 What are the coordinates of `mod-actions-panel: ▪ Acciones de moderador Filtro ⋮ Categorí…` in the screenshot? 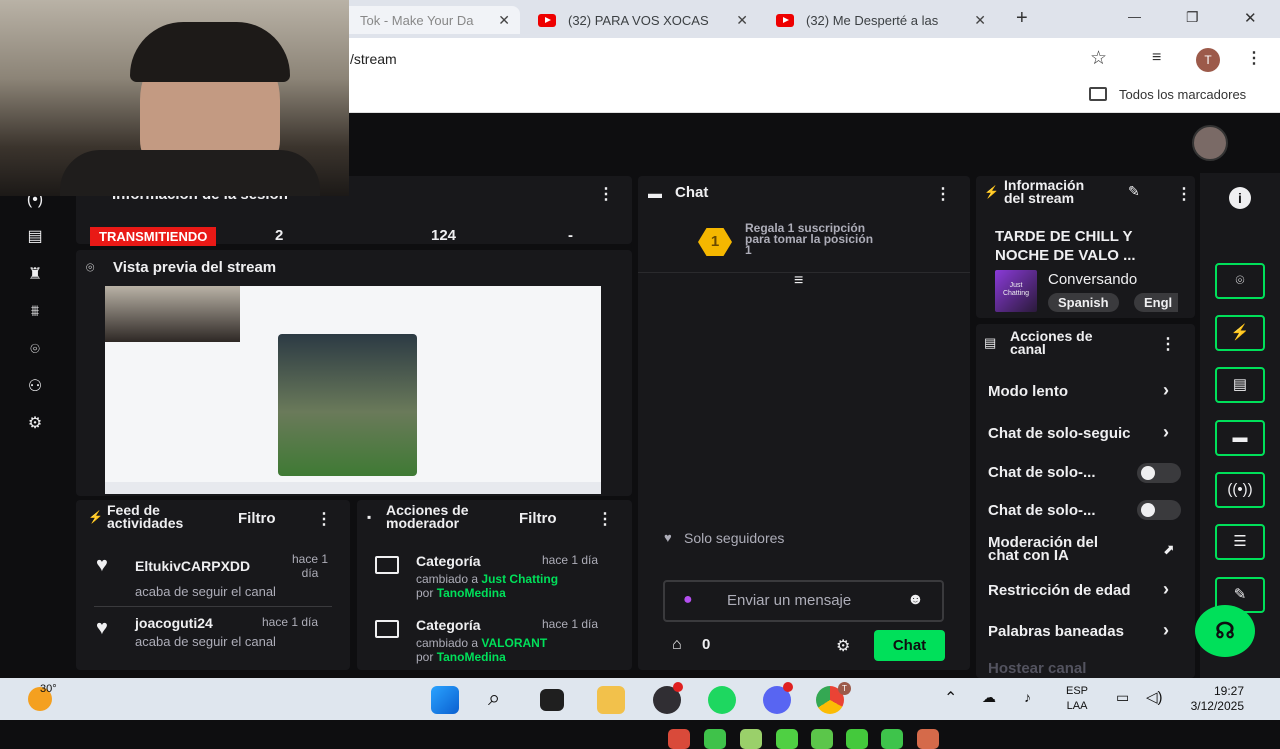 It's located at (494, 585).